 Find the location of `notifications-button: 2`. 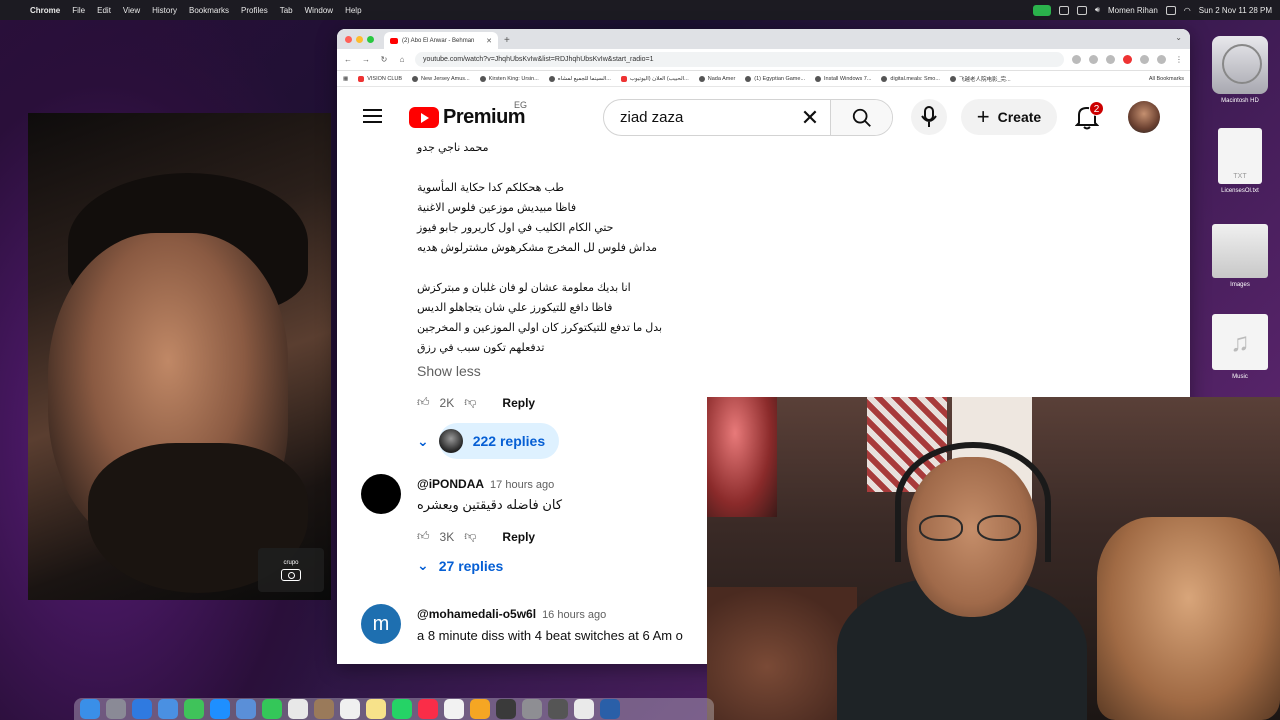

notifications-button: 2 is located at coordinates (1089, 115).